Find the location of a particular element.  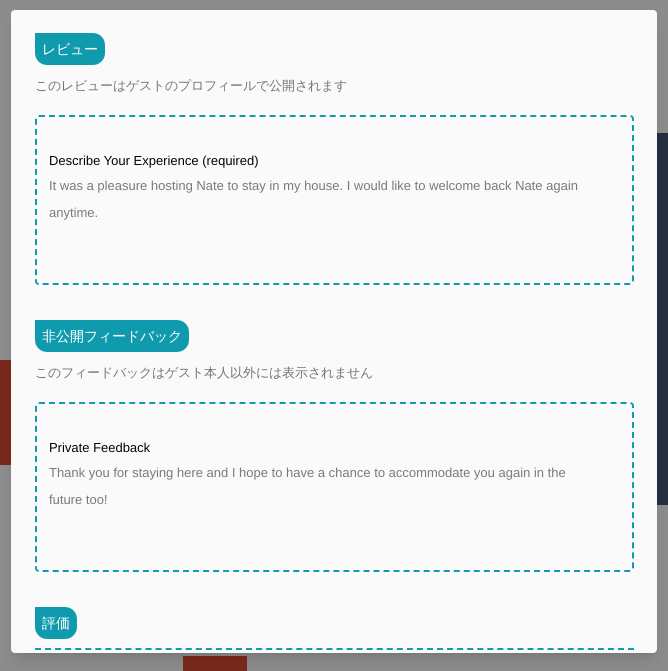

text-input: It was a pleasure hosting Nate to stay in my house. I would like to welcome back Nate again anytime. is located at coordinates (320, 202).